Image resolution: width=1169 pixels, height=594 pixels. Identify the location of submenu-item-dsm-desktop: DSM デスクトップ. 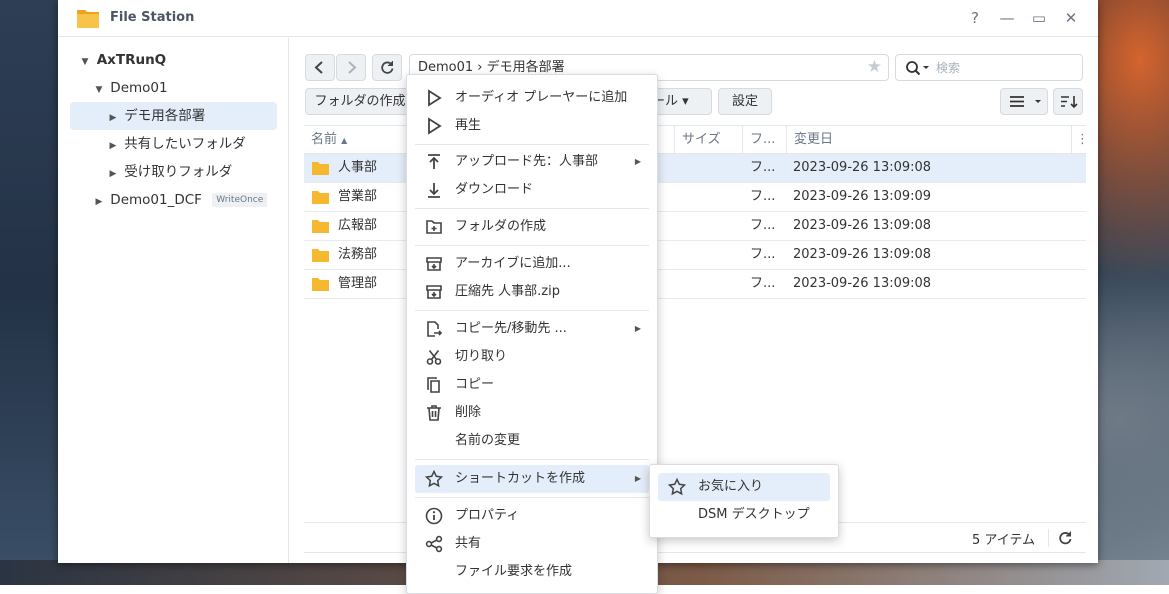
(744, 515).